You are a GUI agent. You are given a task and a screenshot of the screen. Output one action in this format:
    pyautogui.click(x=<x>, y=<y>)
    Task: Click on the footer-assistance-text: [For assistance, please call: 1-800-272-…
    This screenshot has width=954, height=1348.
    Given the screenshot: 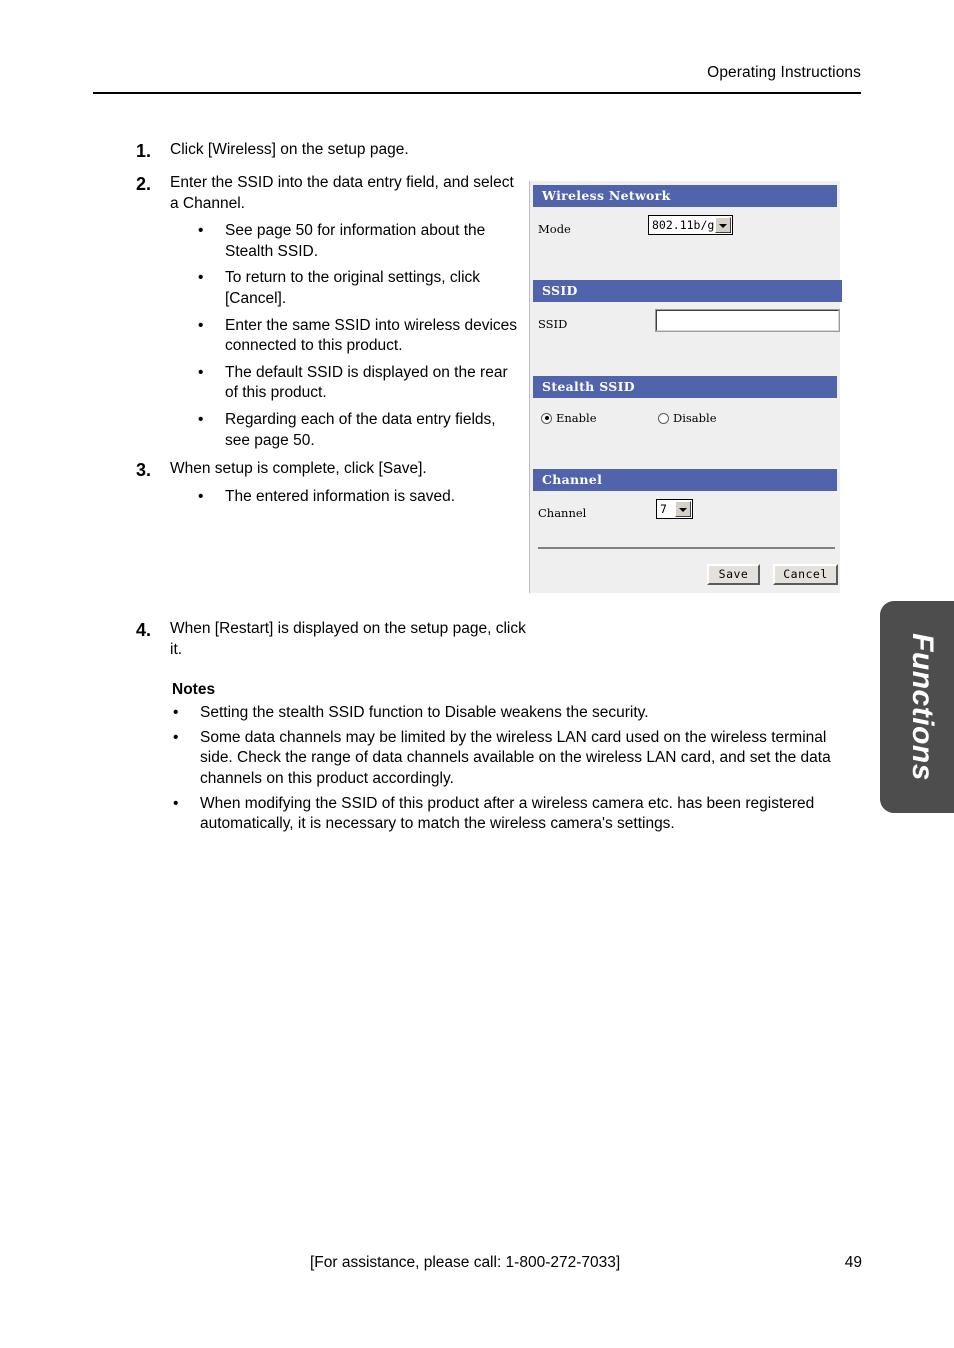 What is the action you would take?
    pyautogui.click(x=465, y=1262)
    